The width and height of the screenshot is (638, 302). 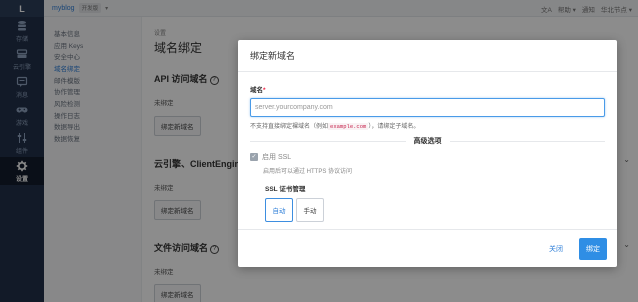 I want to click on dialog-header: 绑定新域名, so click(x=427, y=56).